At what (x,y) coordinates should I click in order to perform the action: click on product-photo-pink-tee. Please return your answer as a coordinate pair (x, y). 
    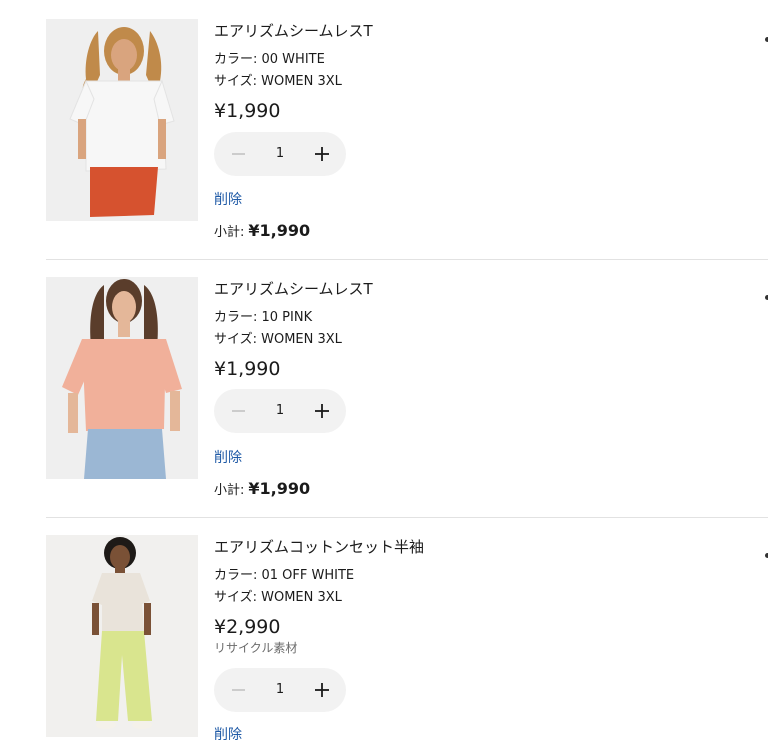
    Looking at the image, I should click on (122, 378).